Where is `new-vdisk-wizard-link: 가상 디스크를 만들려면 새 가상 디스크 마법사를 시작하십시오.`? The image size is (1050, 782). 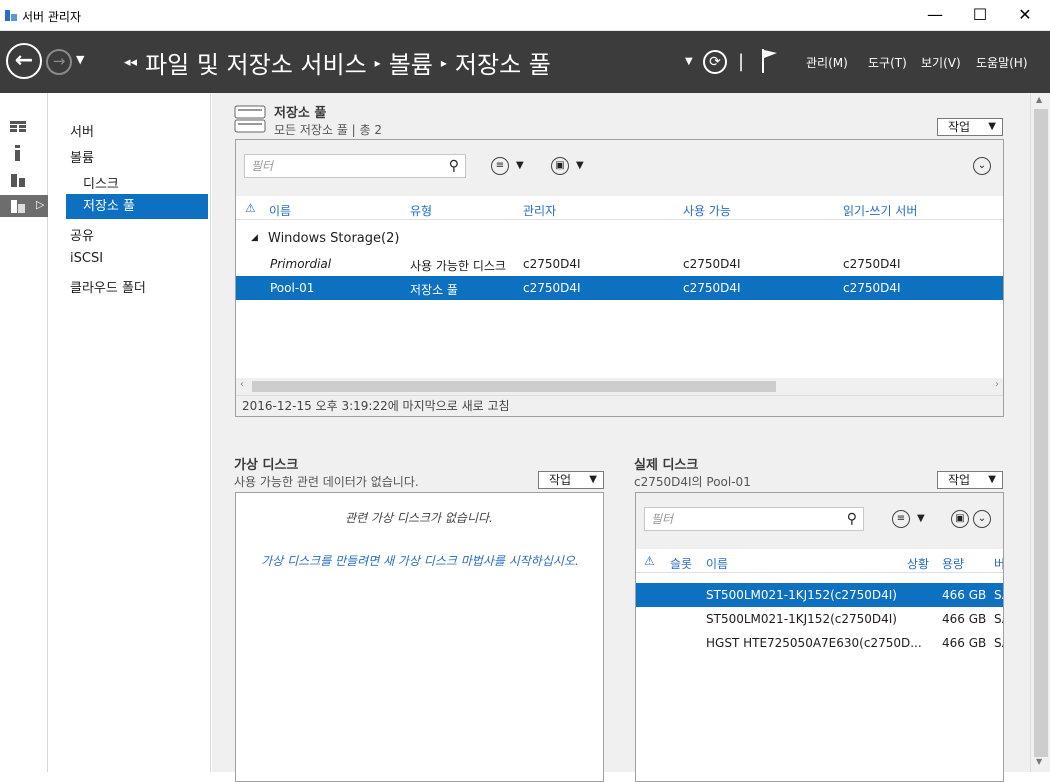
new-vdisk-wizard-link: 가상 디스크를 만들려면 새 가상 디스크 마법사를 시작하십시오. is located at coordinates (420, 561).